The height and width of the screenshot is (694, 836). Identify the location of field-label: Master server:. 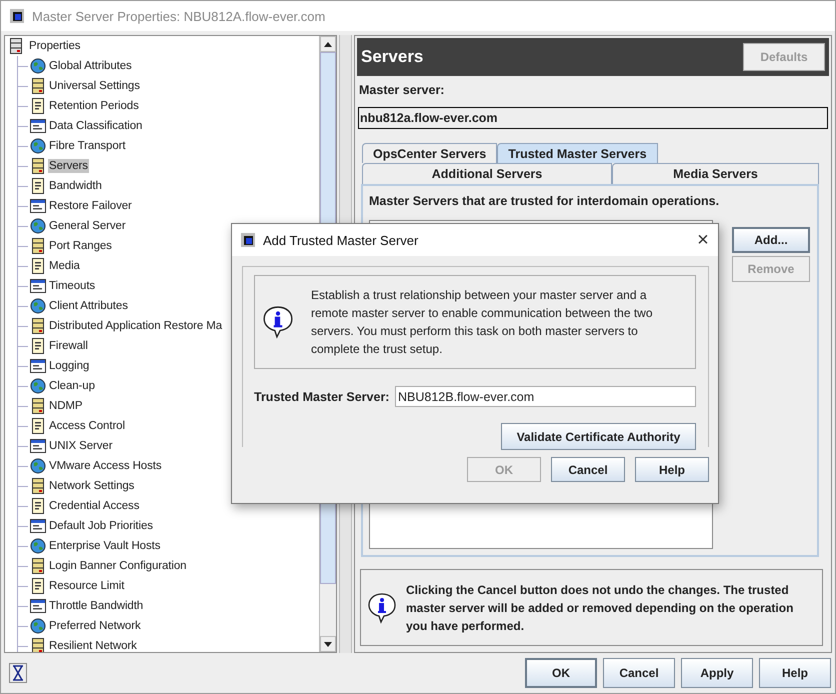
(402, 90).